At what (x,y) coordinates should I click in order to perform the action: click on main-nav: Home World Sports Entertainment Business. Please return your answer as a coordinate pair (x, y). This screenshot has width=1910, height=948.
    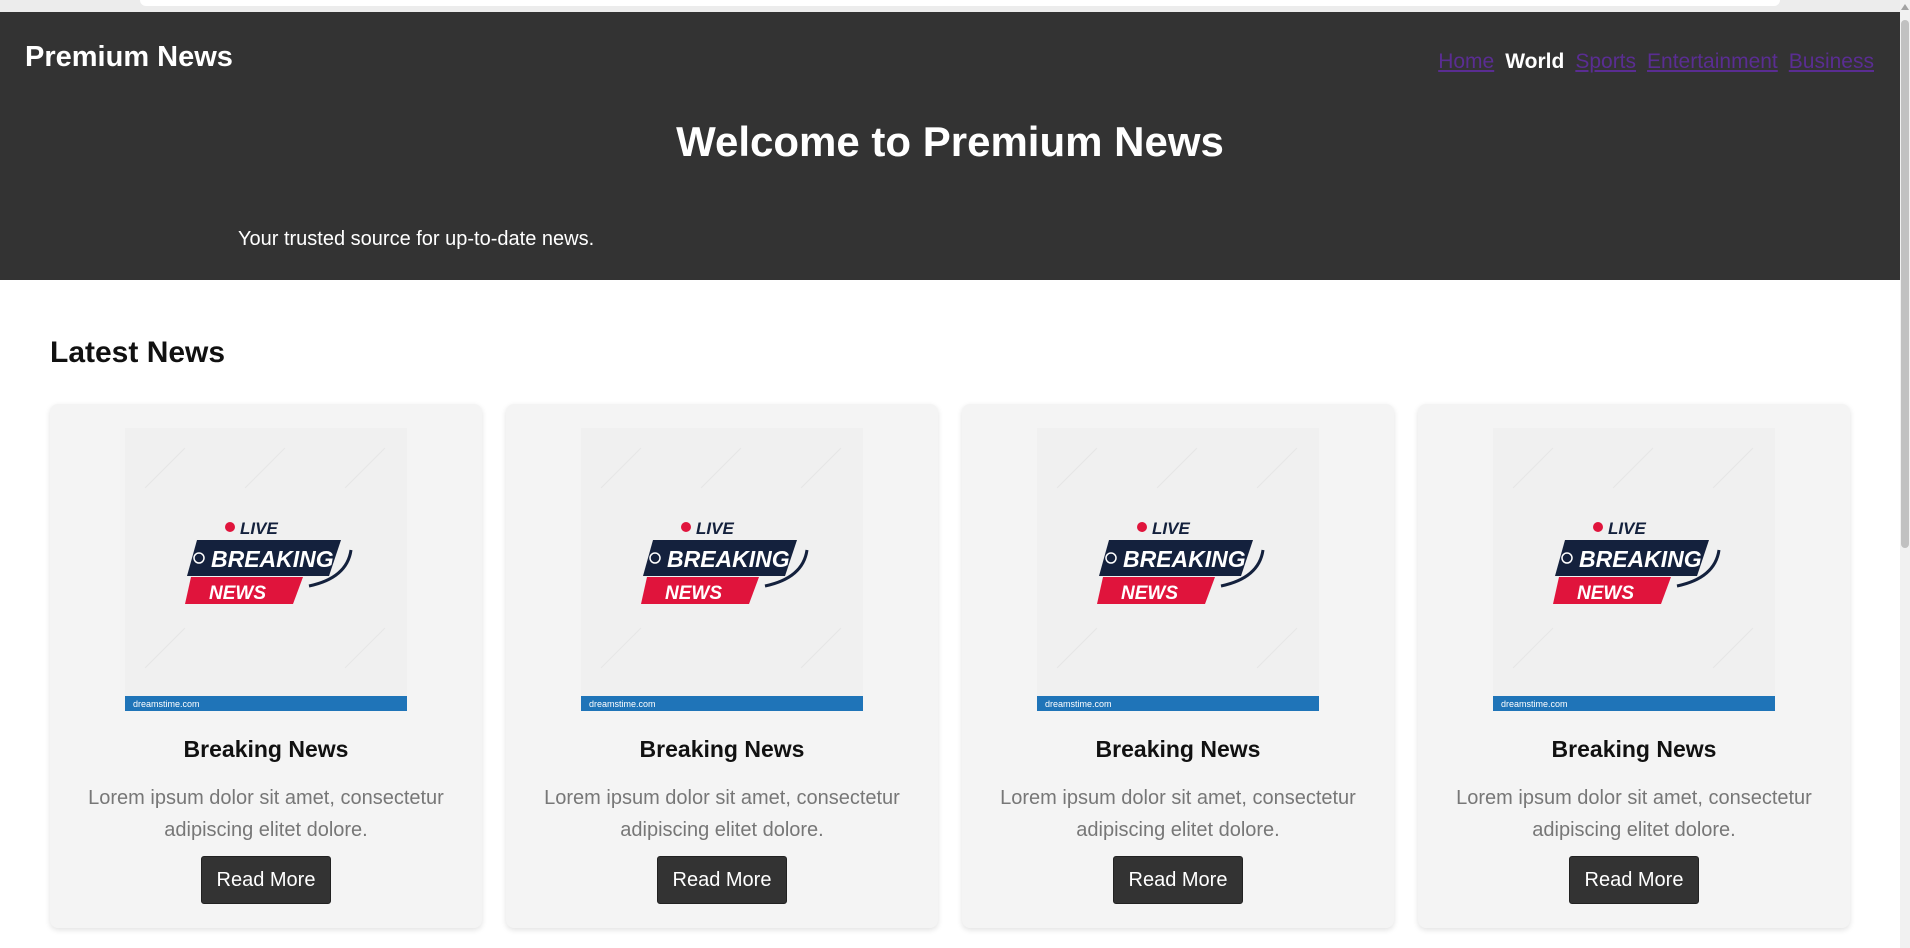
    Looking at the image, I should click on (1656, 62).